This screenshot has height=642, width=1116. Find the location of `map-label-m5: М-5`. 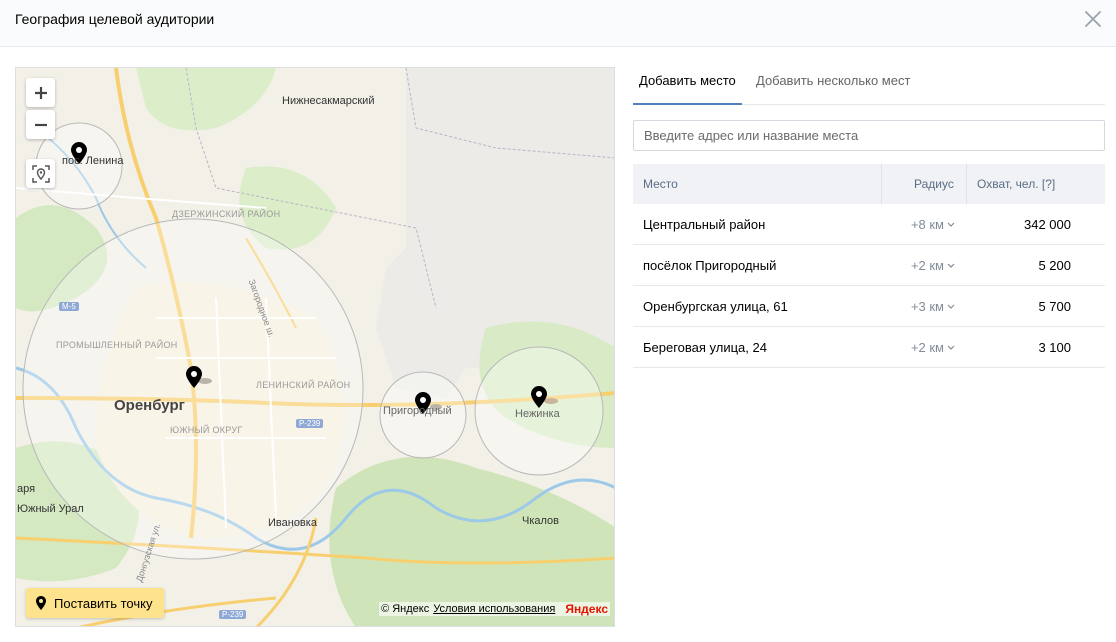

map-label-m5: М-5 is located at coordinates (69, 306).